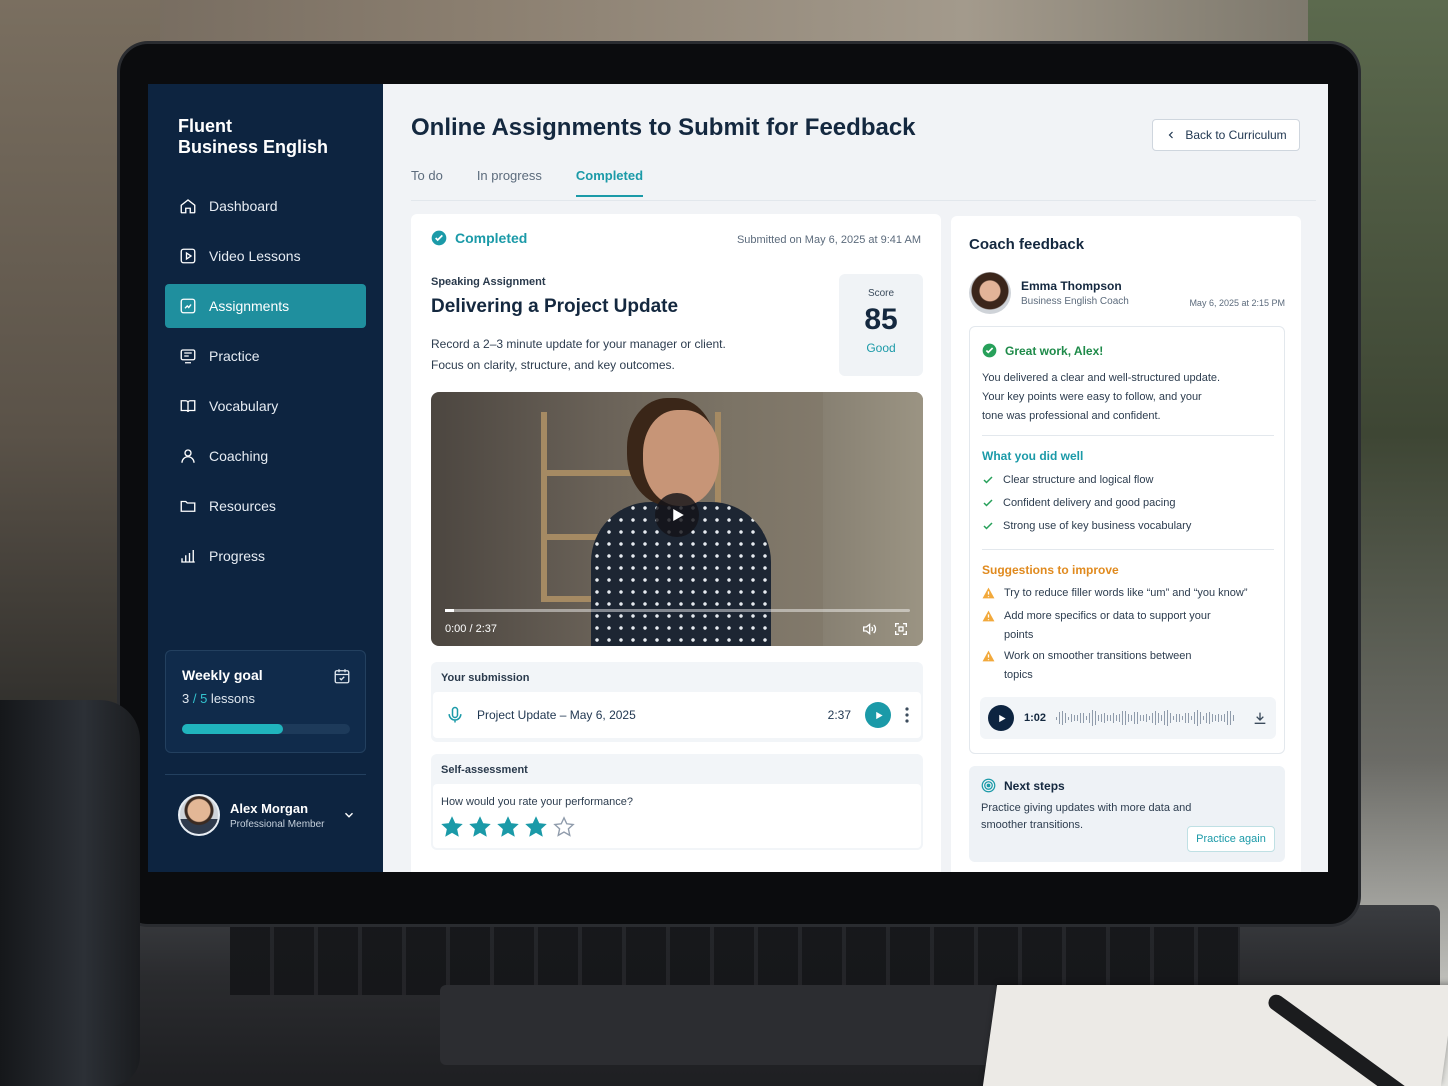  I want to click on brand-line-2: Business English, so click(253, 147).